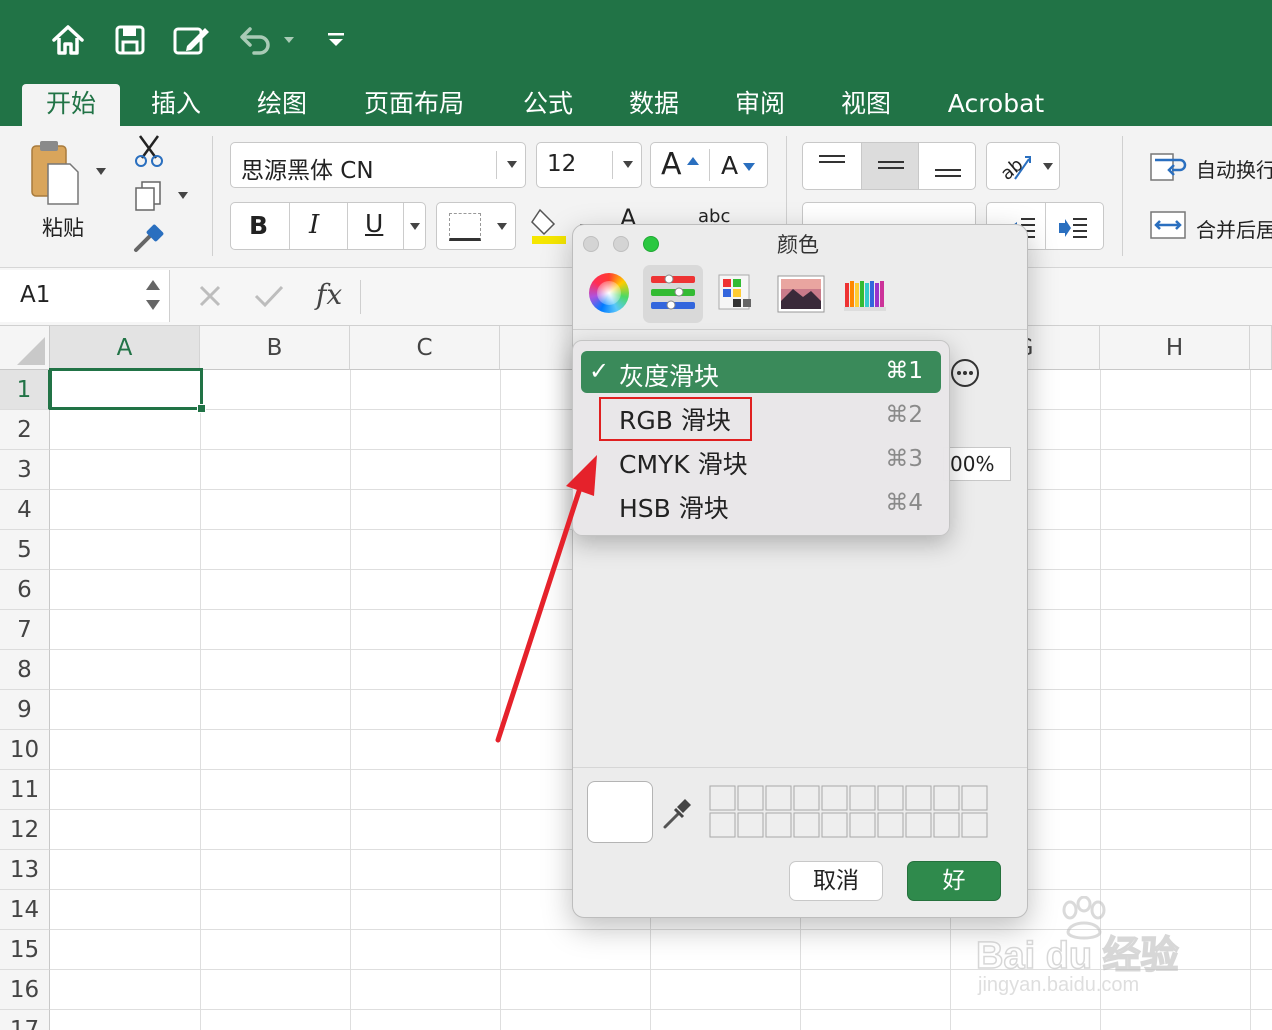  Describe the element at coordinates (1077, 956) in the screenshot. I see `watermark-brand: Bai du 经验` at that location.